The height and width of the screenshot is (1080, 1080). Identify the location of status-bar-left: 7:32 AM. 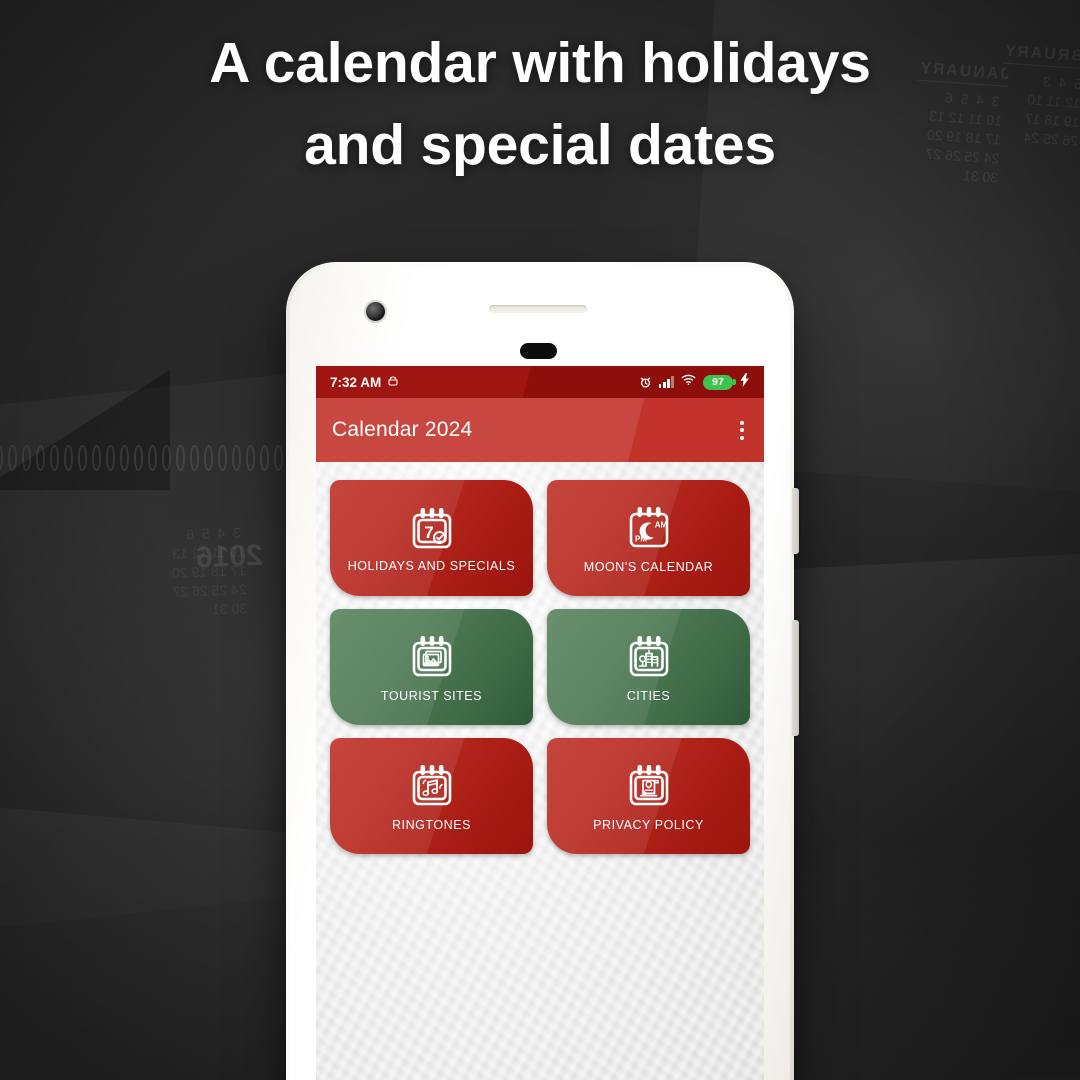
(364, 382).